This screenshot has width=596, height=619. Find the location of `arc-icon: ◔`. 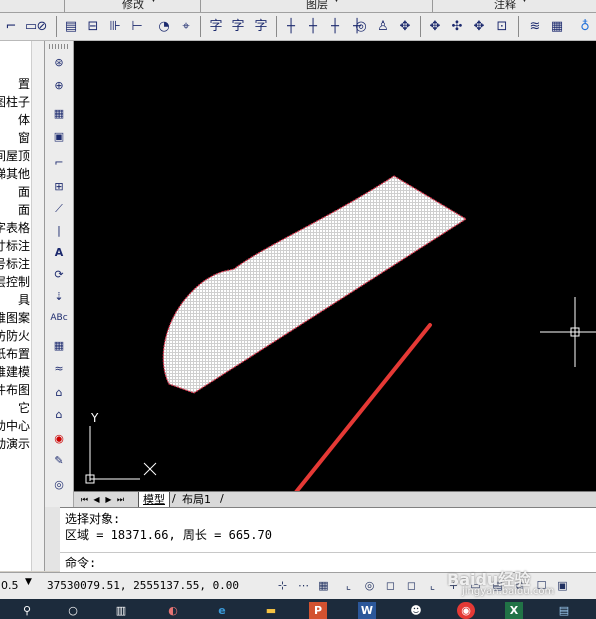

arc-icon: ◔ is located at coordinates (164, 26).